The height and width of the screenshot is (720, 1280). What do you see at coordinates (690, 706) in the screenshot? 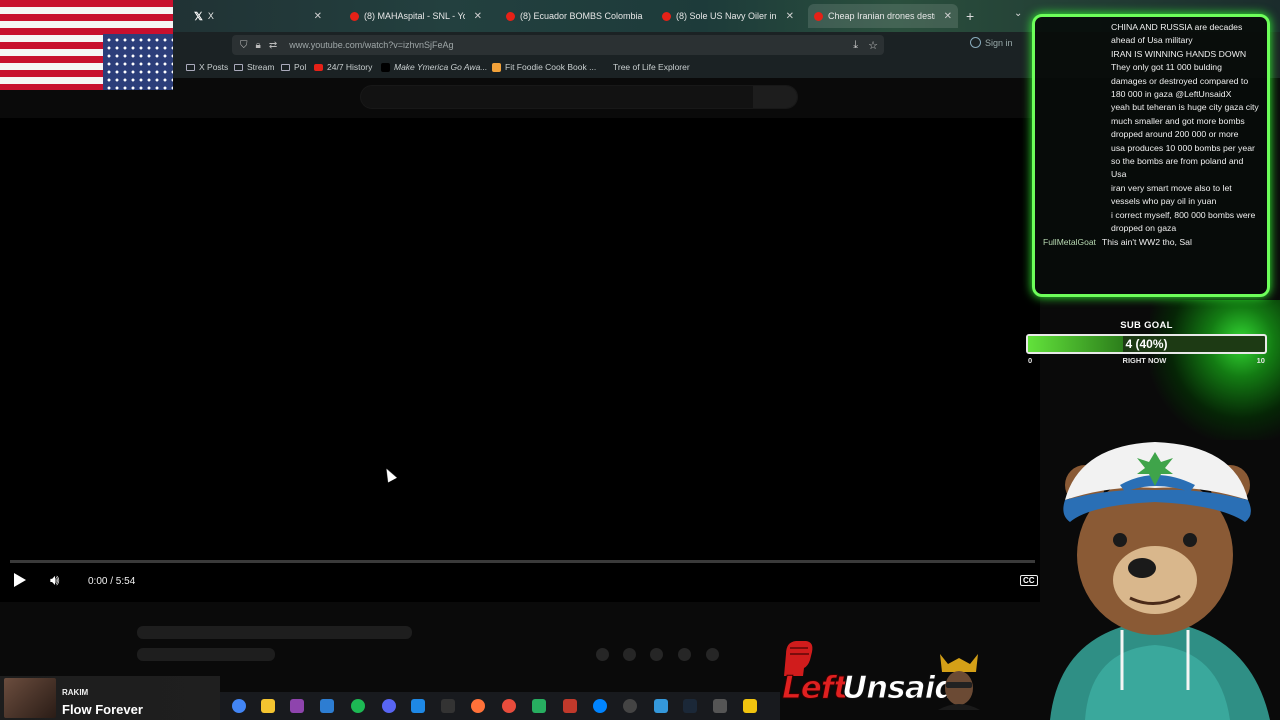
I see `steam-icon` at bounding box center [690, 706].